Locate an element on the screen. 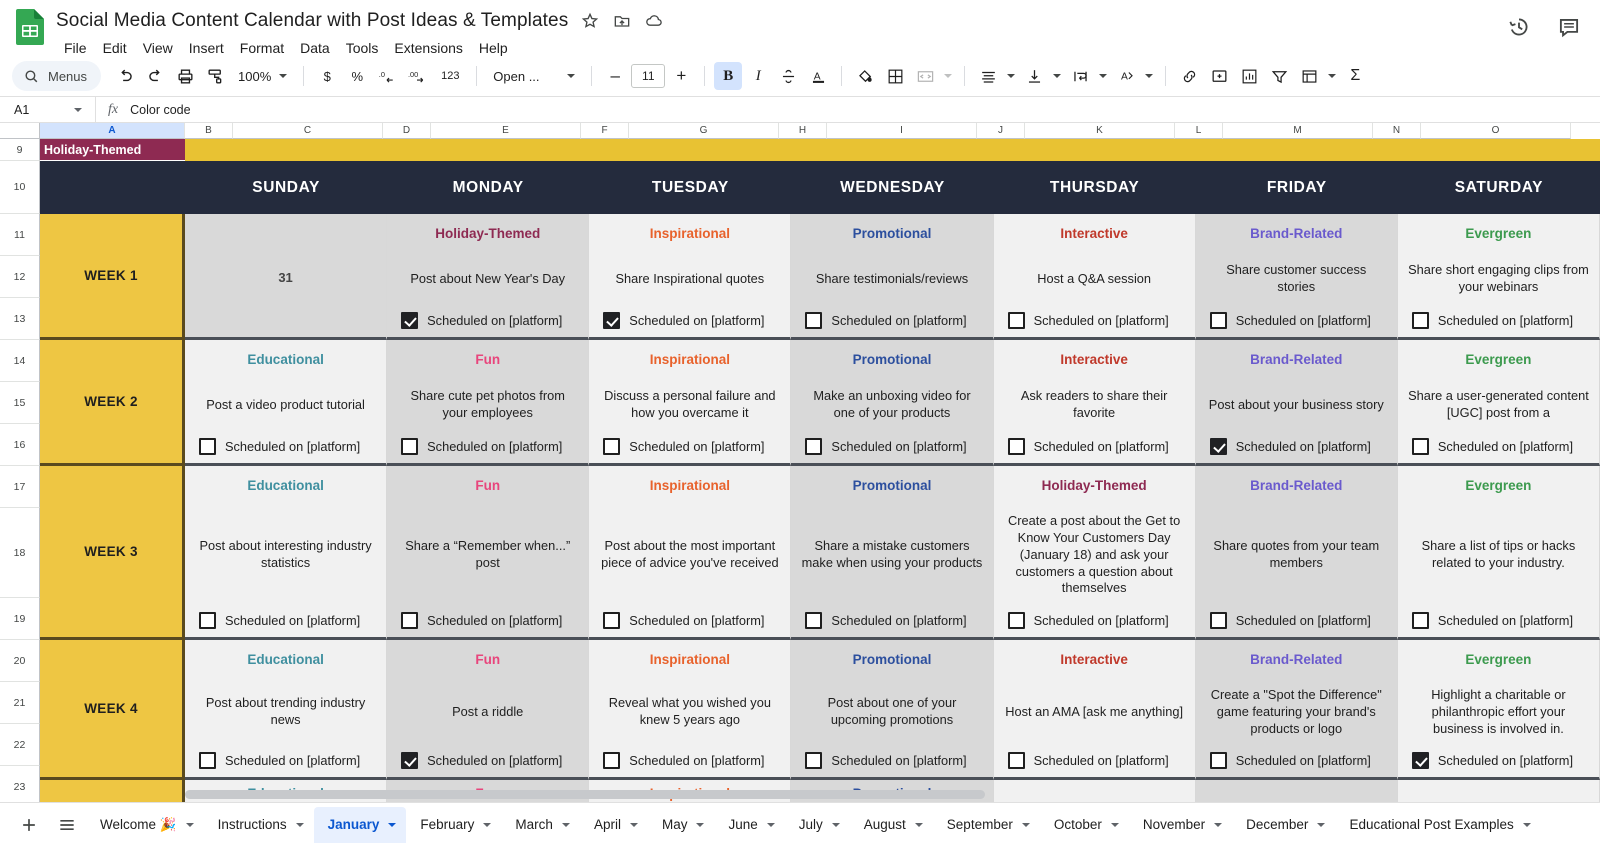 The height and width of the screenshot is (860, 1600). column-header-k: K is located at coordinates (1100, 131).